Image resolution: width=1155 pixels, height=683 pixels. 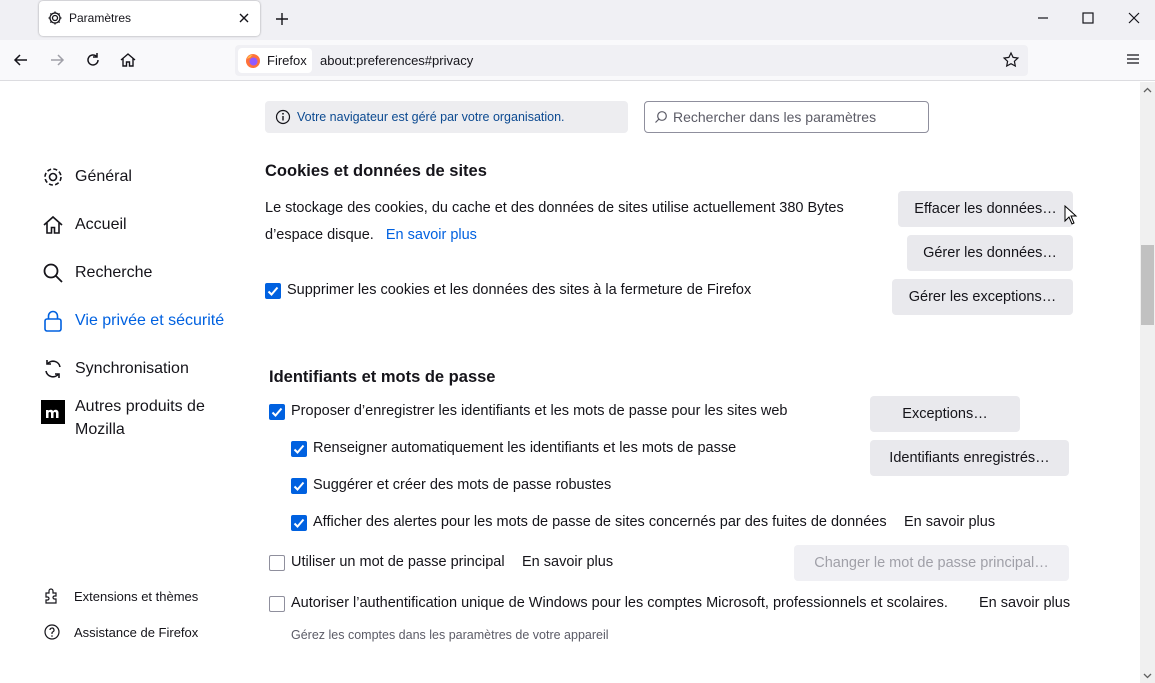 I want to click on tab-strip: Paramètres, so click(x=577, y=20).